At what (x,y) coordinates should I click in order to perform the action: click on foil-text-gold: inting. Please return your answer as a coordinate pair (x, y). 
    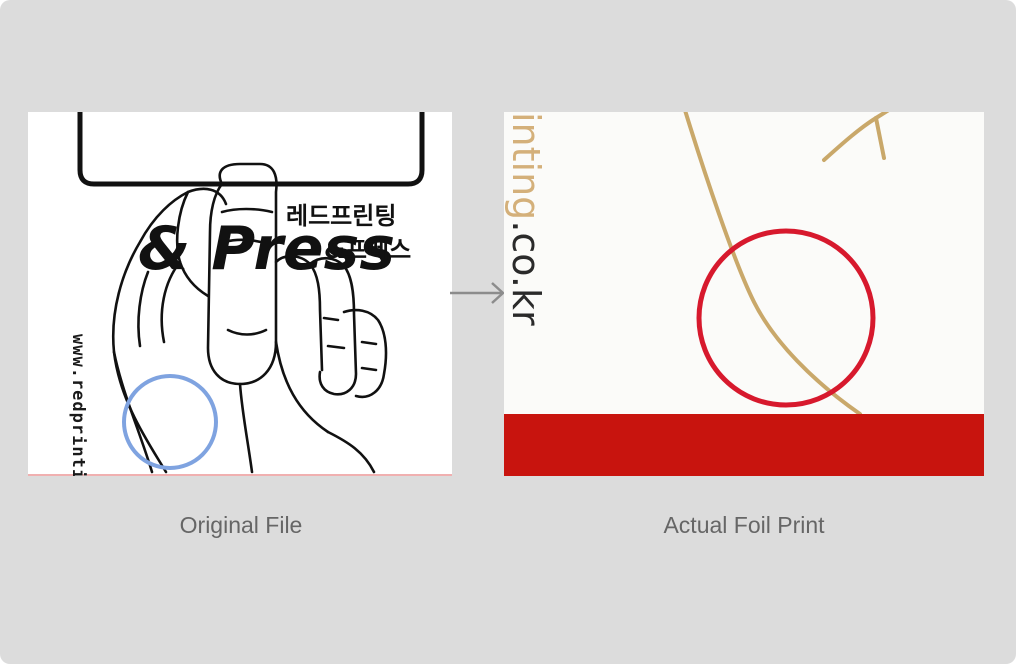
    Looking at the image, I should click on (526, 166).